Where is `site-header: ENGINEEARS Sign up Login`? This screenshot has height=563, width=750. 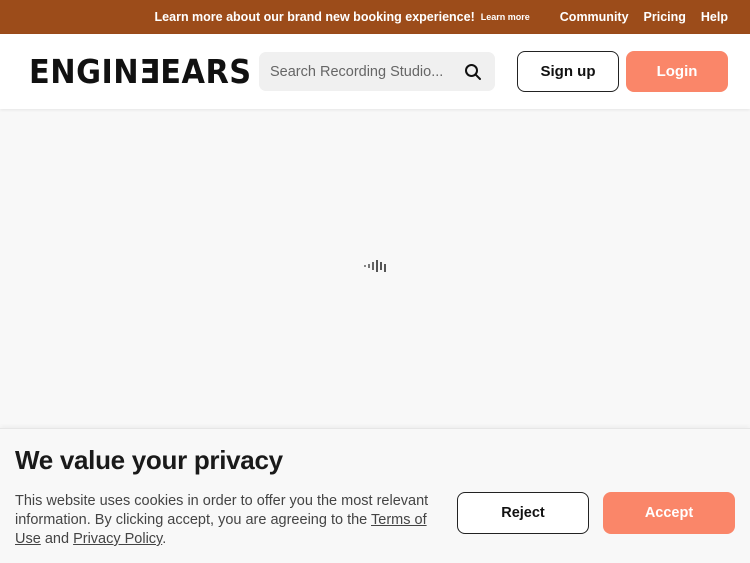
site-header: ENGINEEARS Sign up Login is located at coordinates (375, 71).